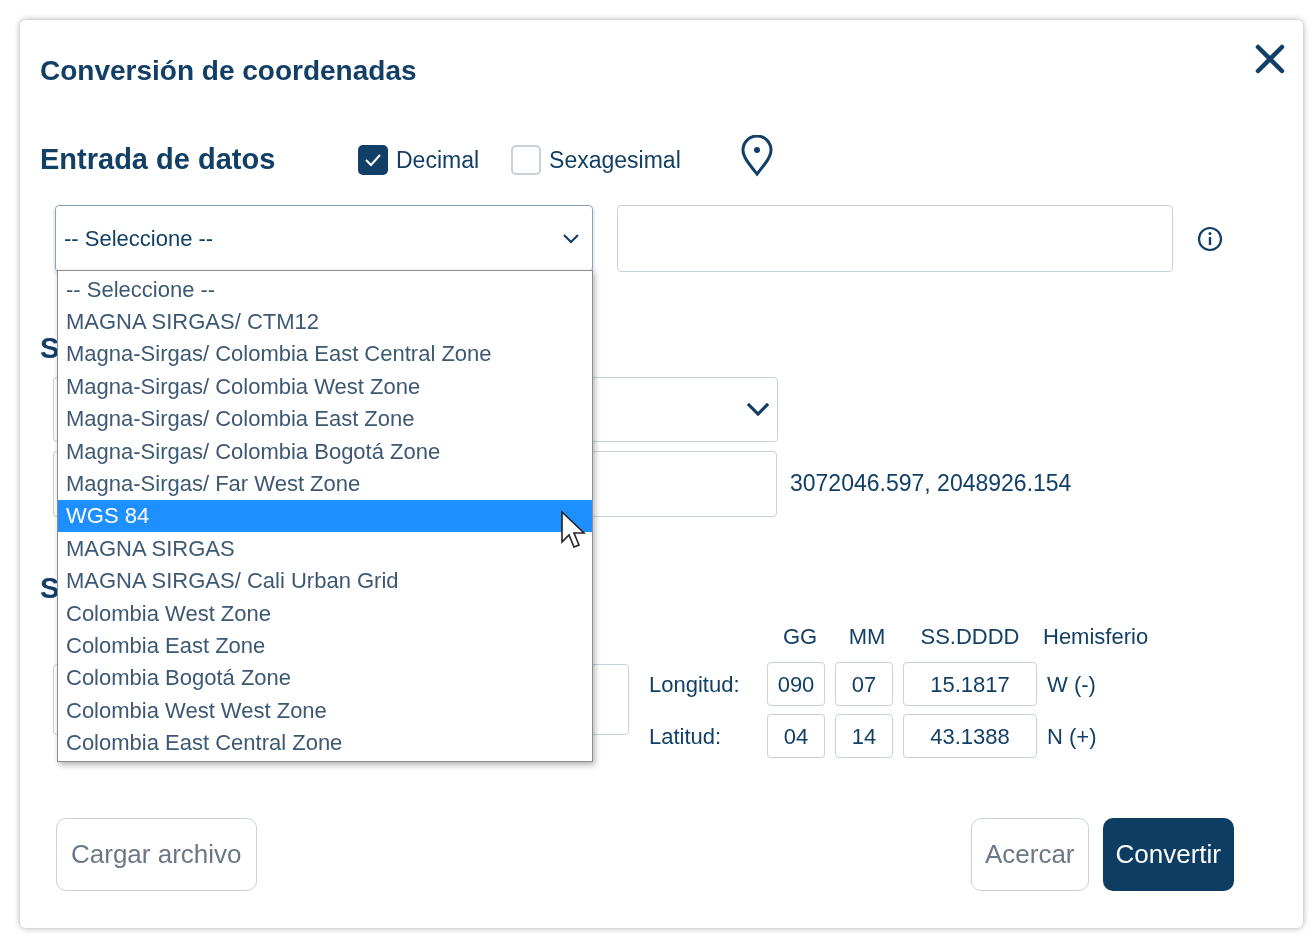 This screenshot has width=1315, height=944. Describe the element at coordinates (970, 684) in the screenshot. I see `seconds-field: 15.1817` at that location.